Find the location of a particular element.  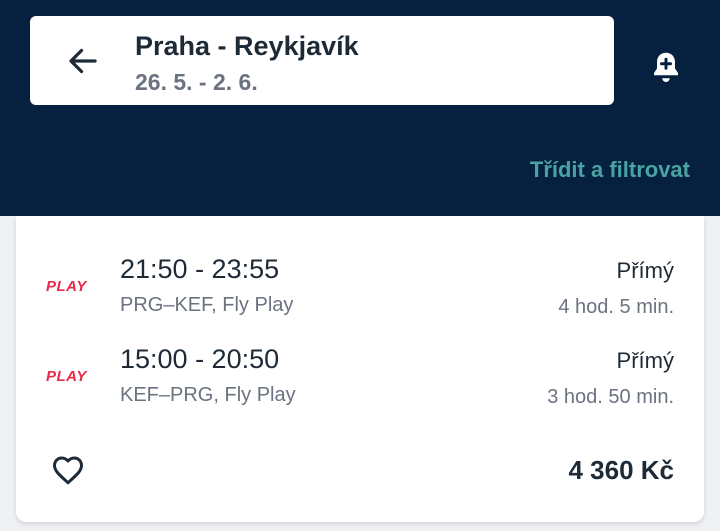

leg-duration: 4 hod. 5 min. is located at coordinates (616, 307).